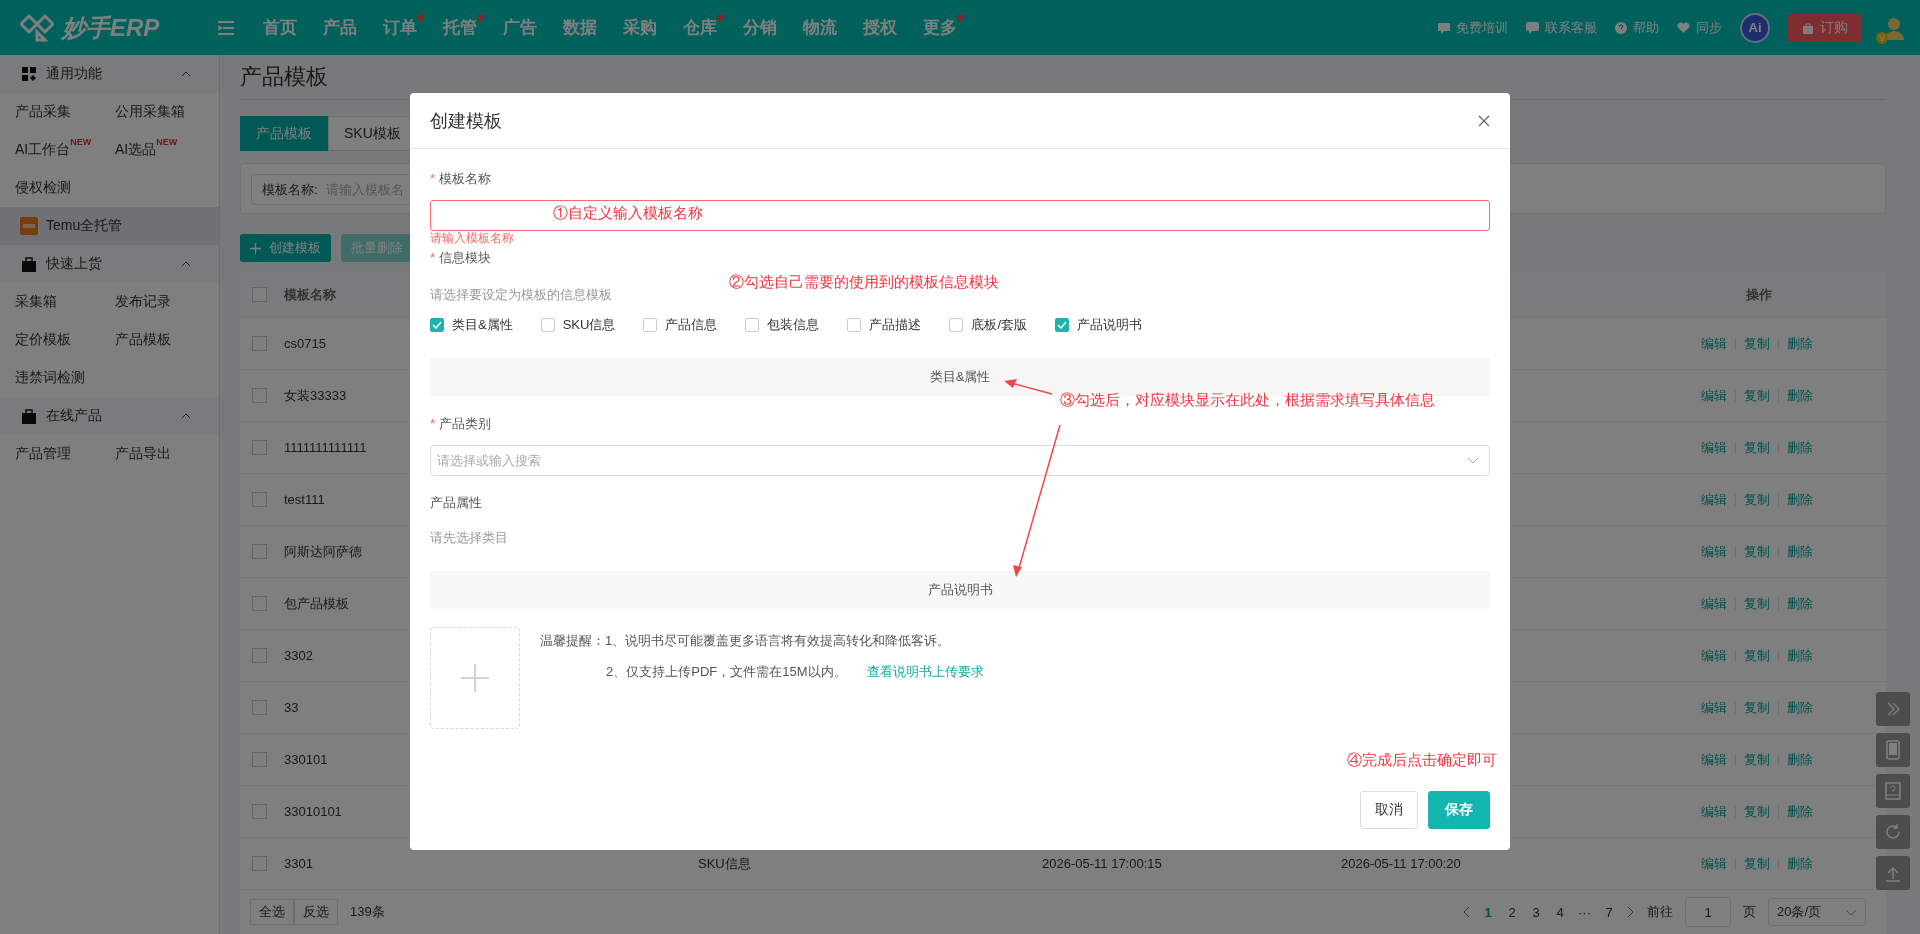  I want to click on sidebar-item: 公用采集箱, so click(165, 112).